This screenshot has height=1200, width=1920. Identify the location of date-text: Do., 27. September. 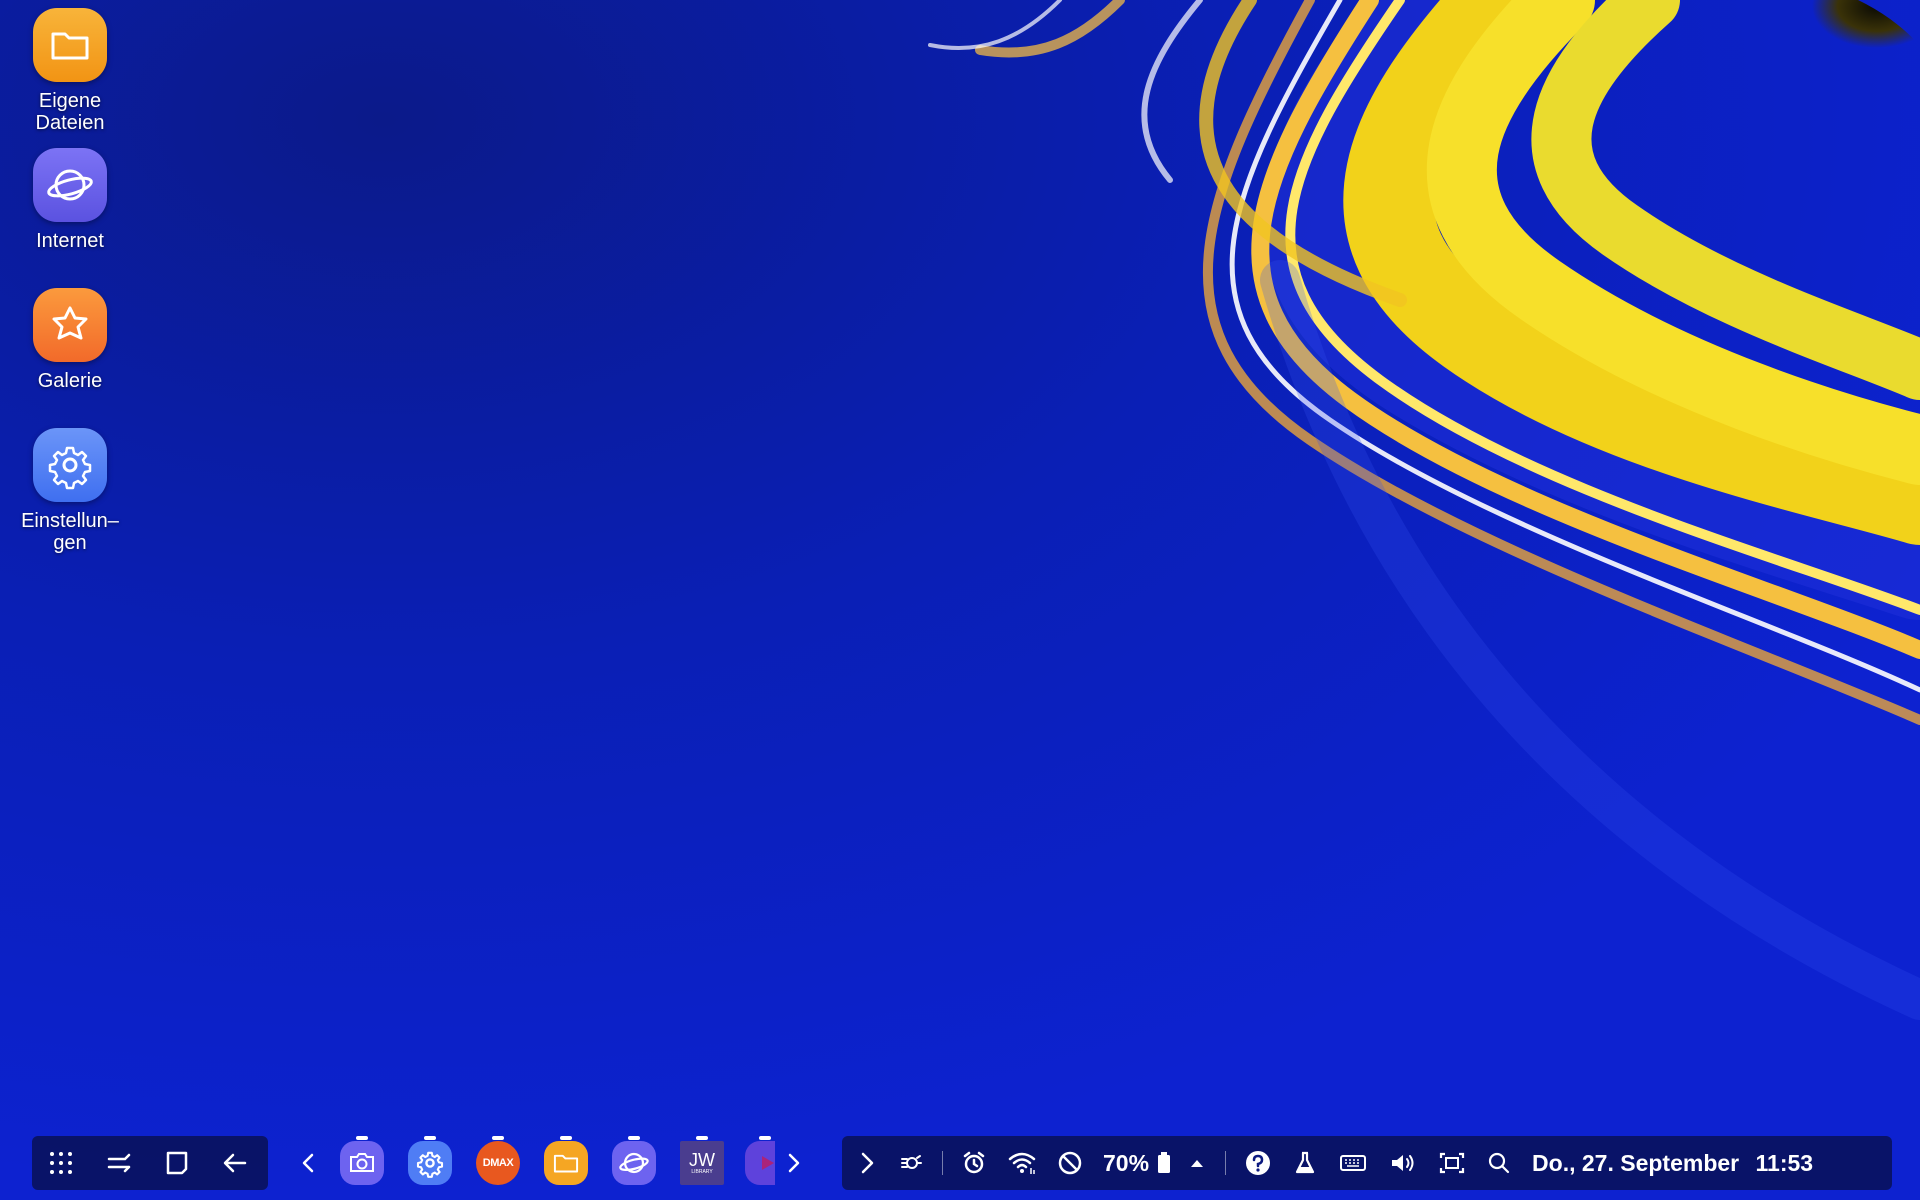
(1636, 1162).